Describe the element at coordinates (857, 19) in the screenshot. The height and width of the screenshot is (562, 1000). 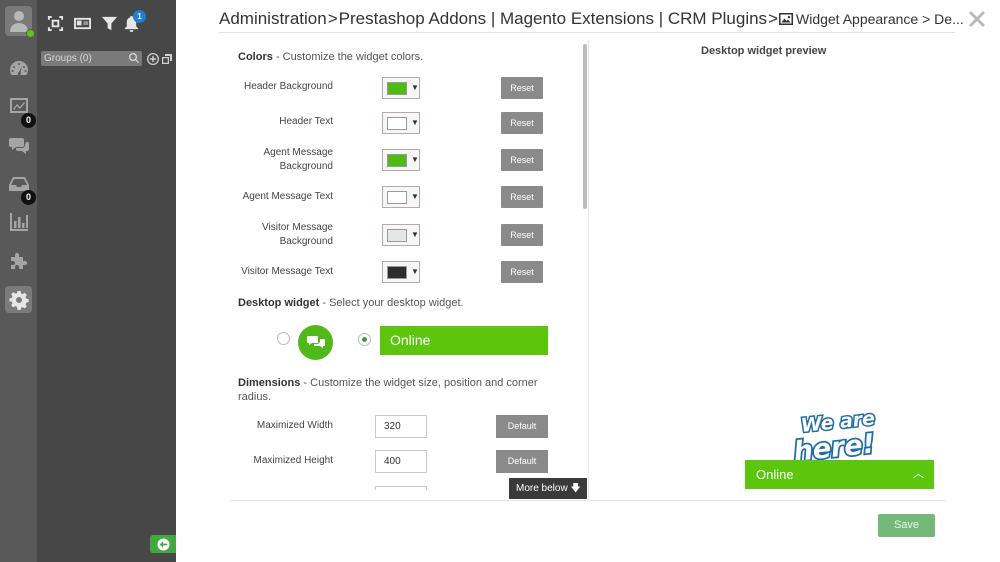
I see `breadcrumb-current-page: Widget Appearance` at that location.